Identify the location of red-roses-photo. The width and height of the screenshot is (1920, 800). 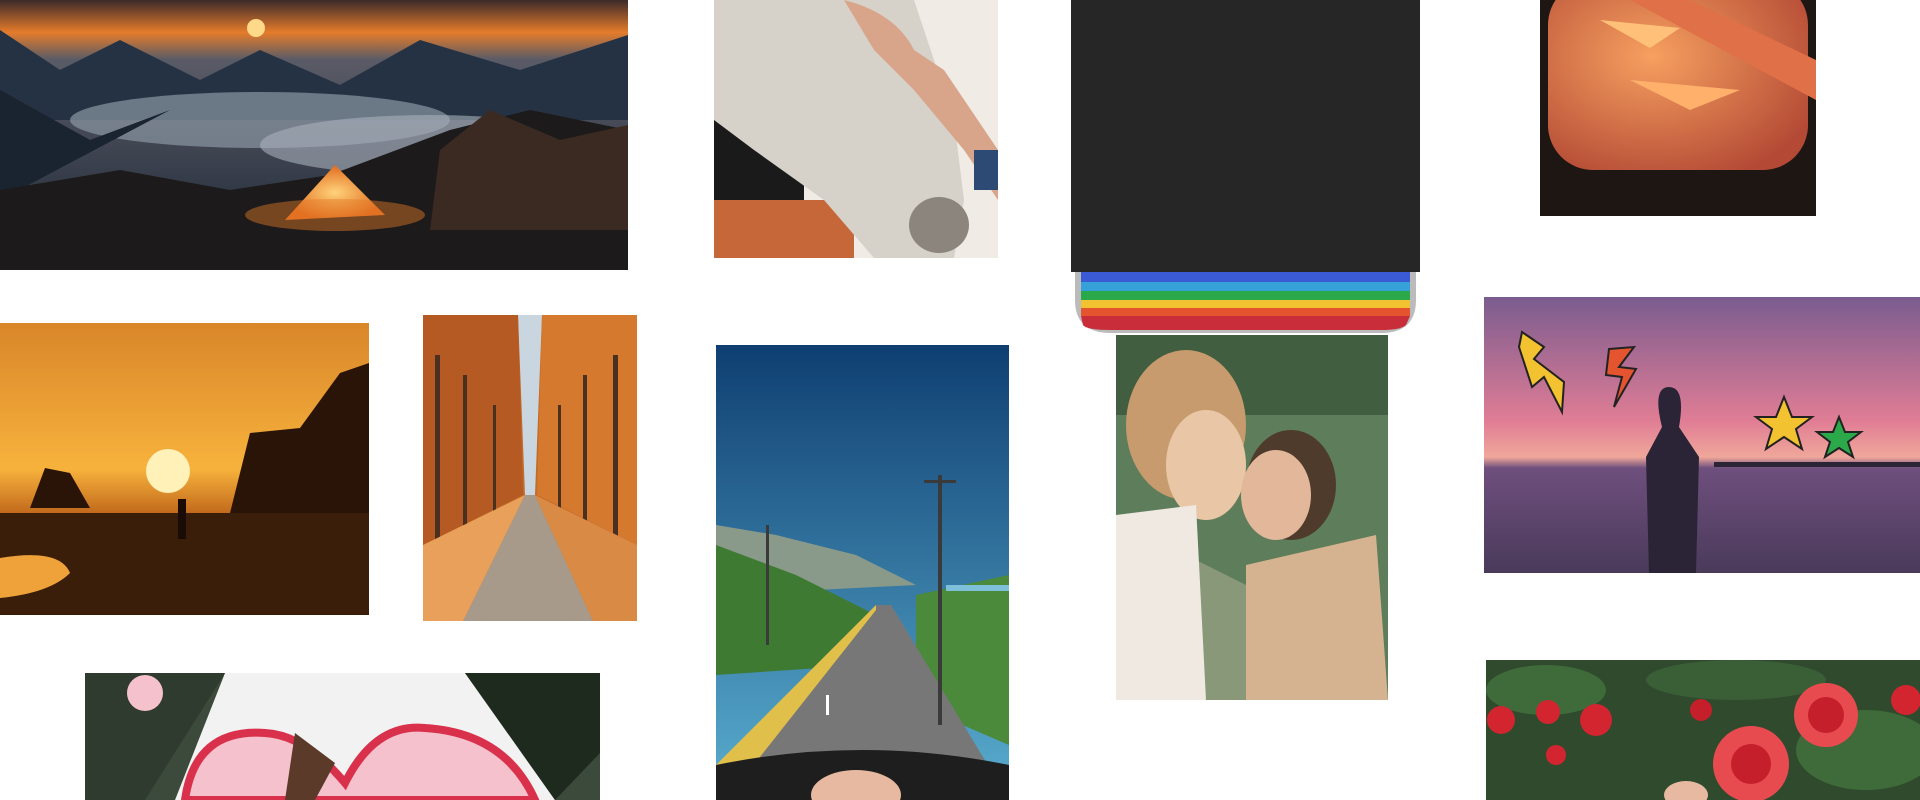
(1703, 730).